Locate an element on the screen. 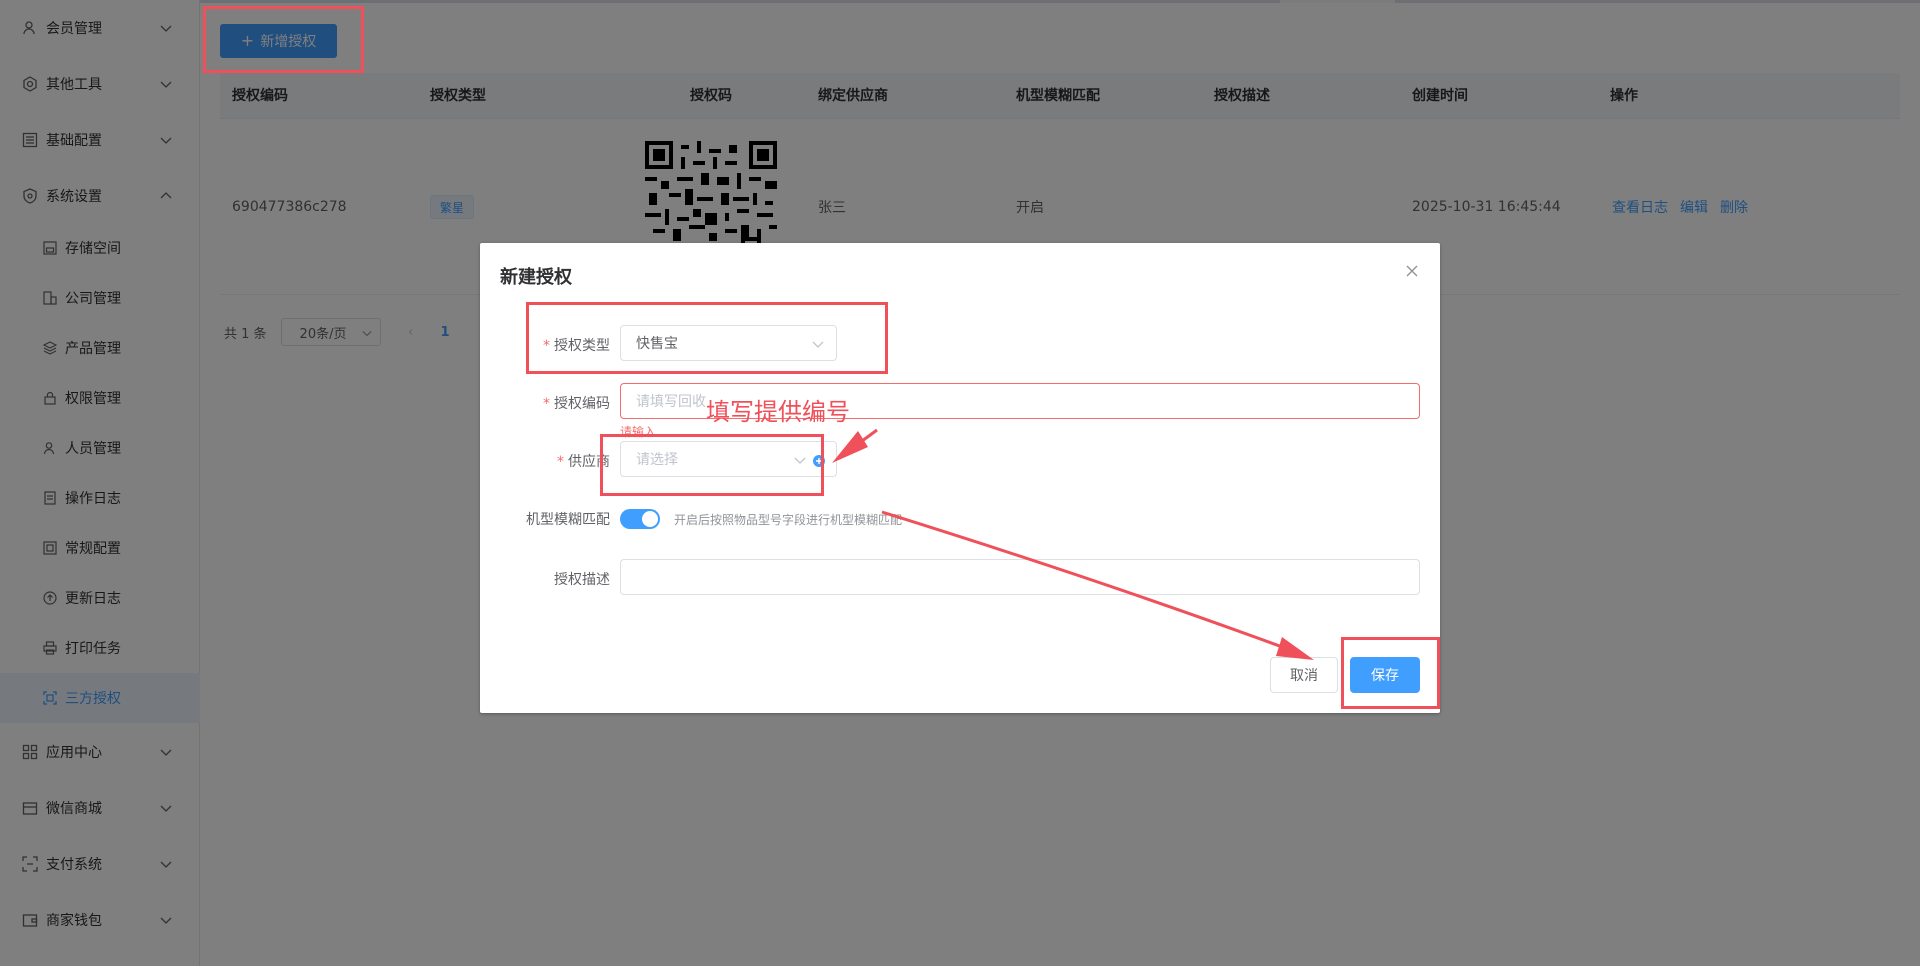  type-select: 快售宝 is located at coordinates (728, 343).